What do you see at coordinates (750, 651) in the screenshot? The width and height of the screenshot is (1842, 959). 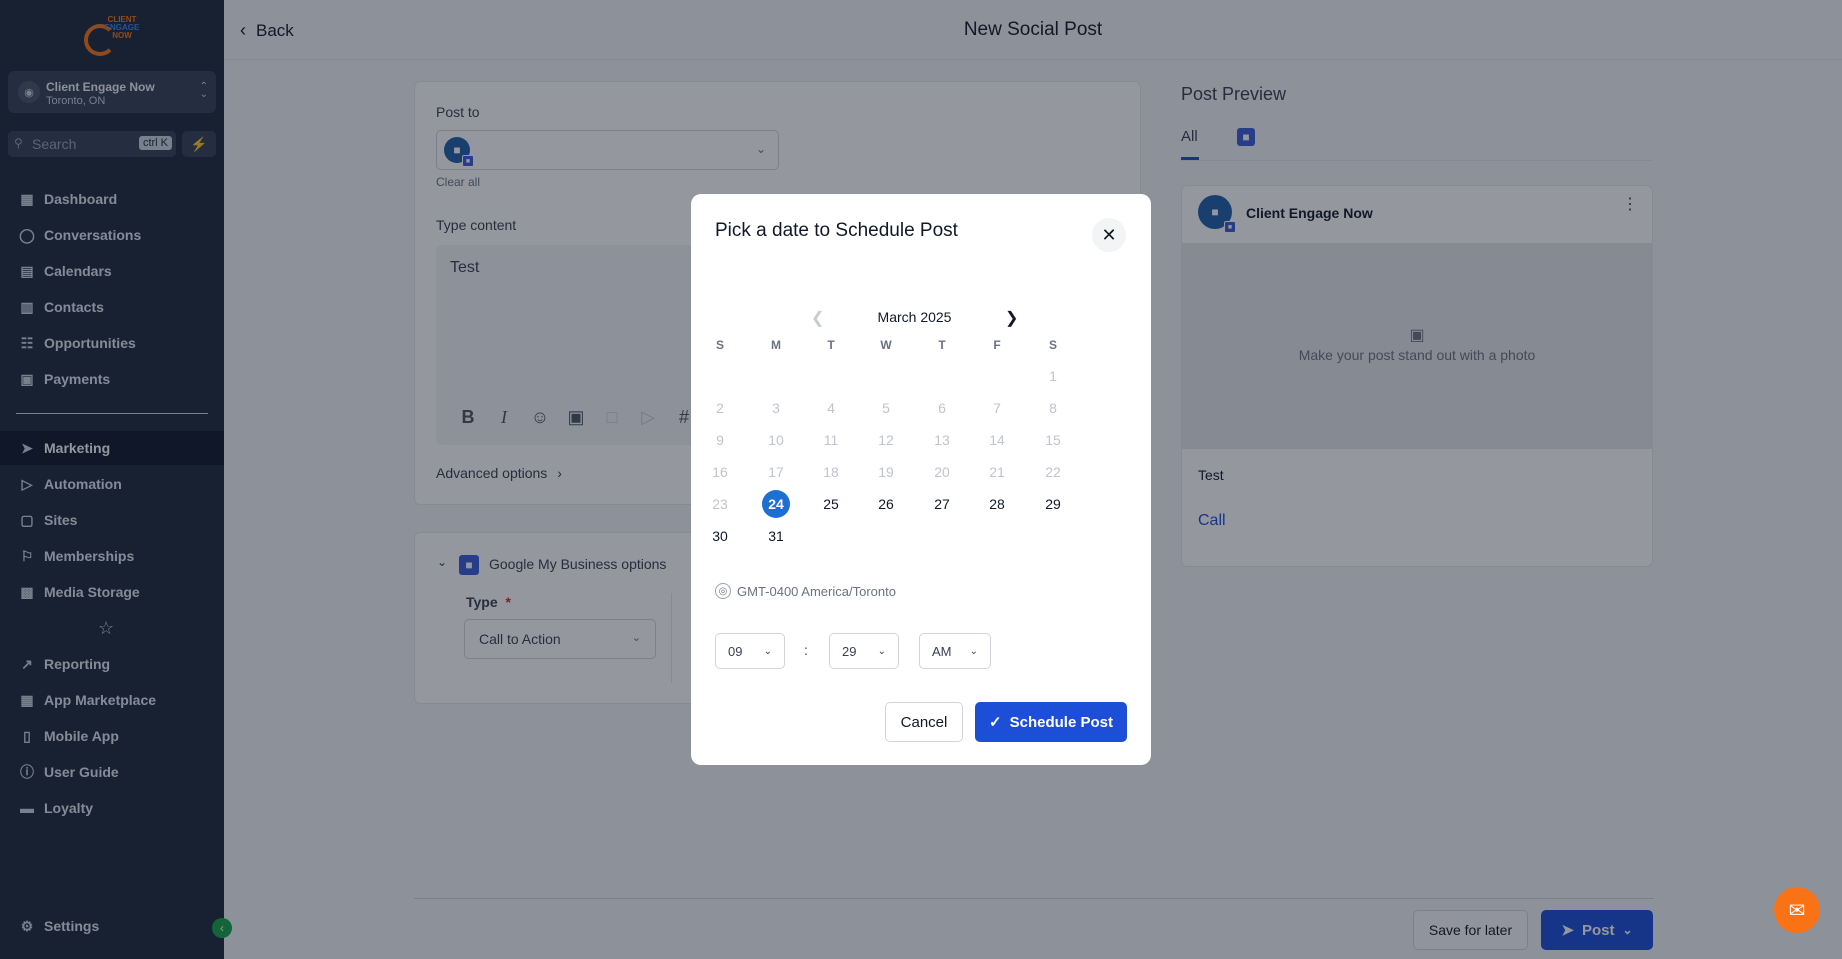 I see `hour-select: 09 ⌄` at bounding box center [750, 651].